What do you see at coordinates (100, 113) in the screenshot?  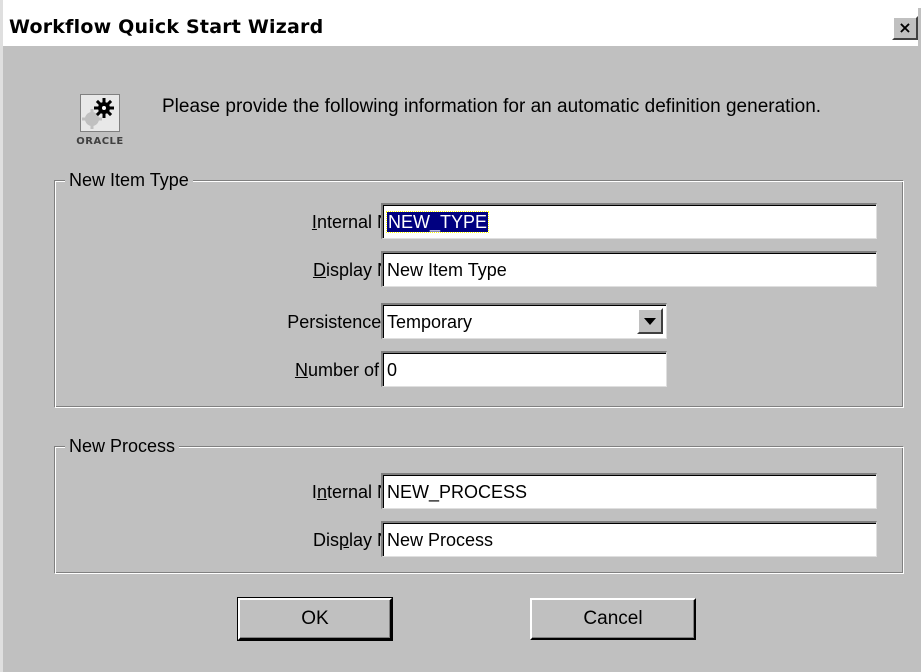 I see `gears-icon` at bounding box center [100, 113].